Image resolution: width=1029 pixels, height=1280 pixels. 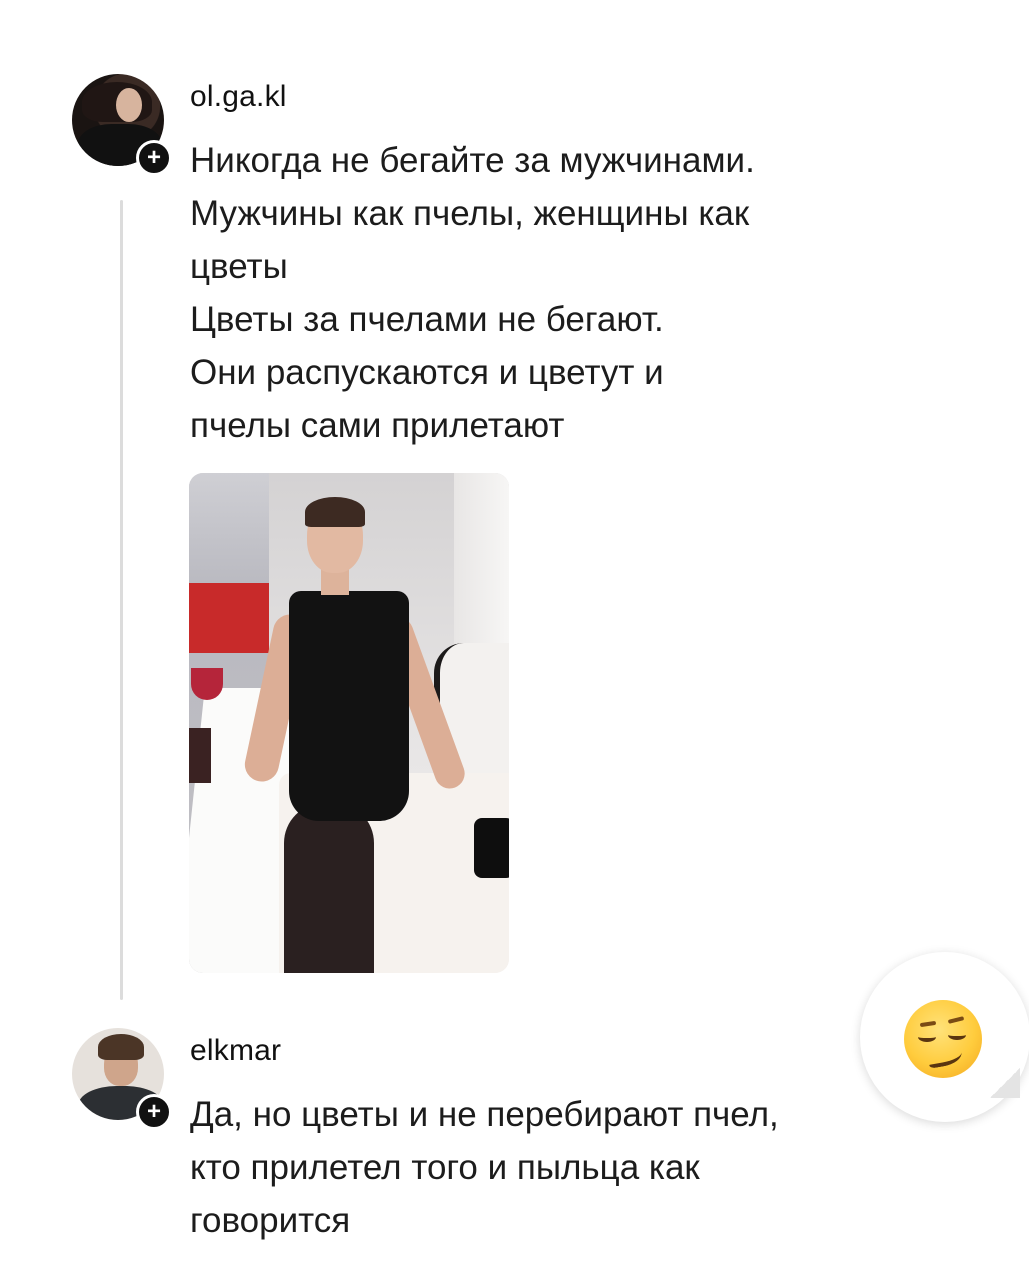 What do you see at coordinates (238, 97) in the screenshot?
I see `post-username: ol.ga.kl` at bounding box center [238, 97].